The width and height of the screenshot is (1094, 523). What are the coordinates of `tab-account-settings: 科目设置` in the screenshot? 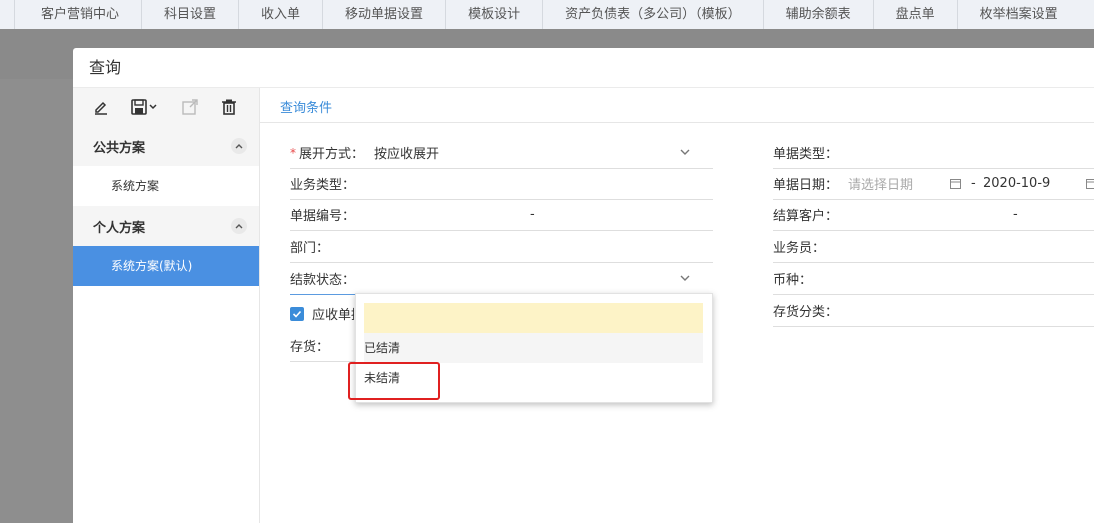 It's located at (189, 14).